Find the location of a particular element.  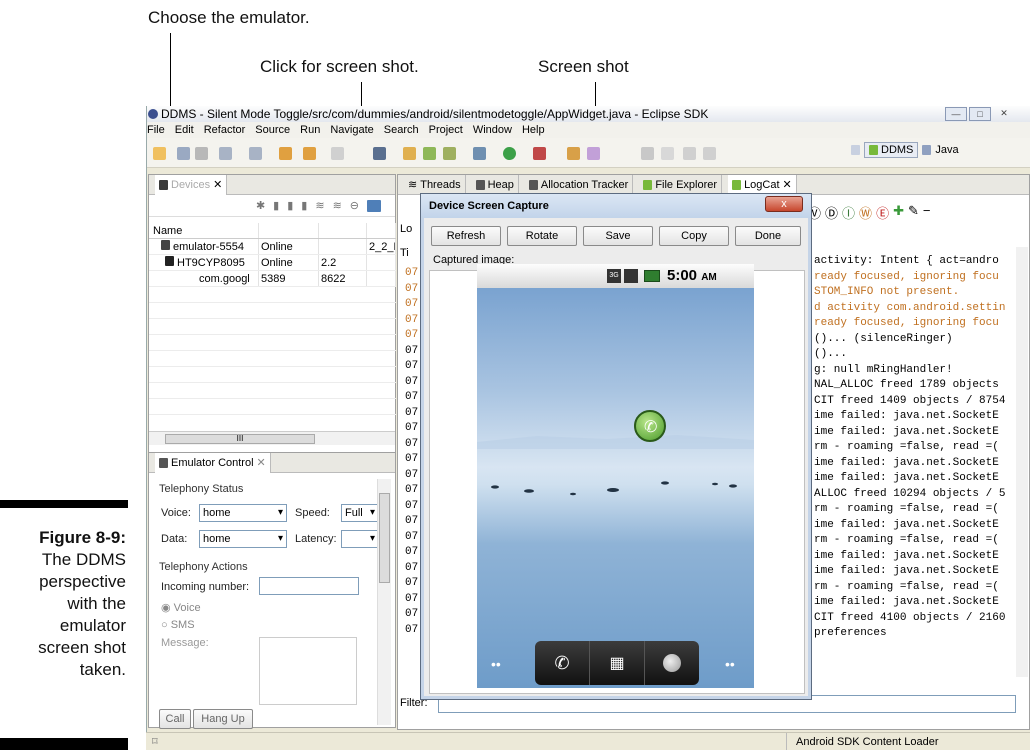

edit-icon is located at coordinates (593, 153).